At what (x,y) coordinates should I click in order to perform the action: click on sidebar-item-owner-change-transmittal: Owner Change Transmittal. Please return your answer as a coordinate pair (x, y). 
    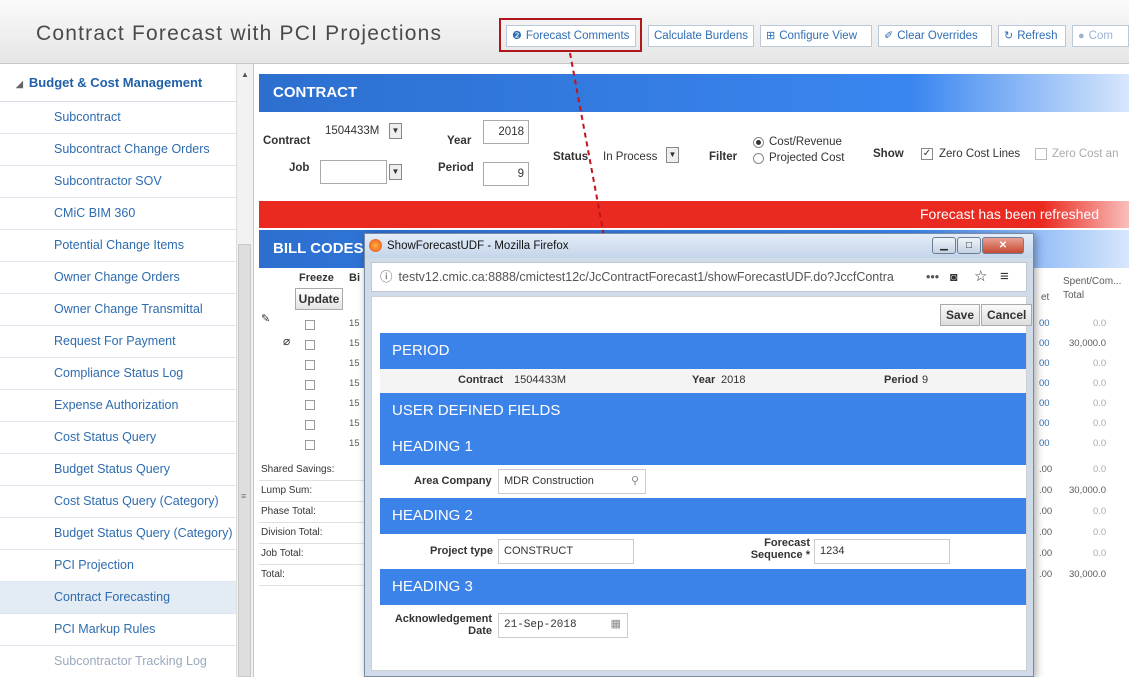
    Looking at the image, I should click on (118, 310).